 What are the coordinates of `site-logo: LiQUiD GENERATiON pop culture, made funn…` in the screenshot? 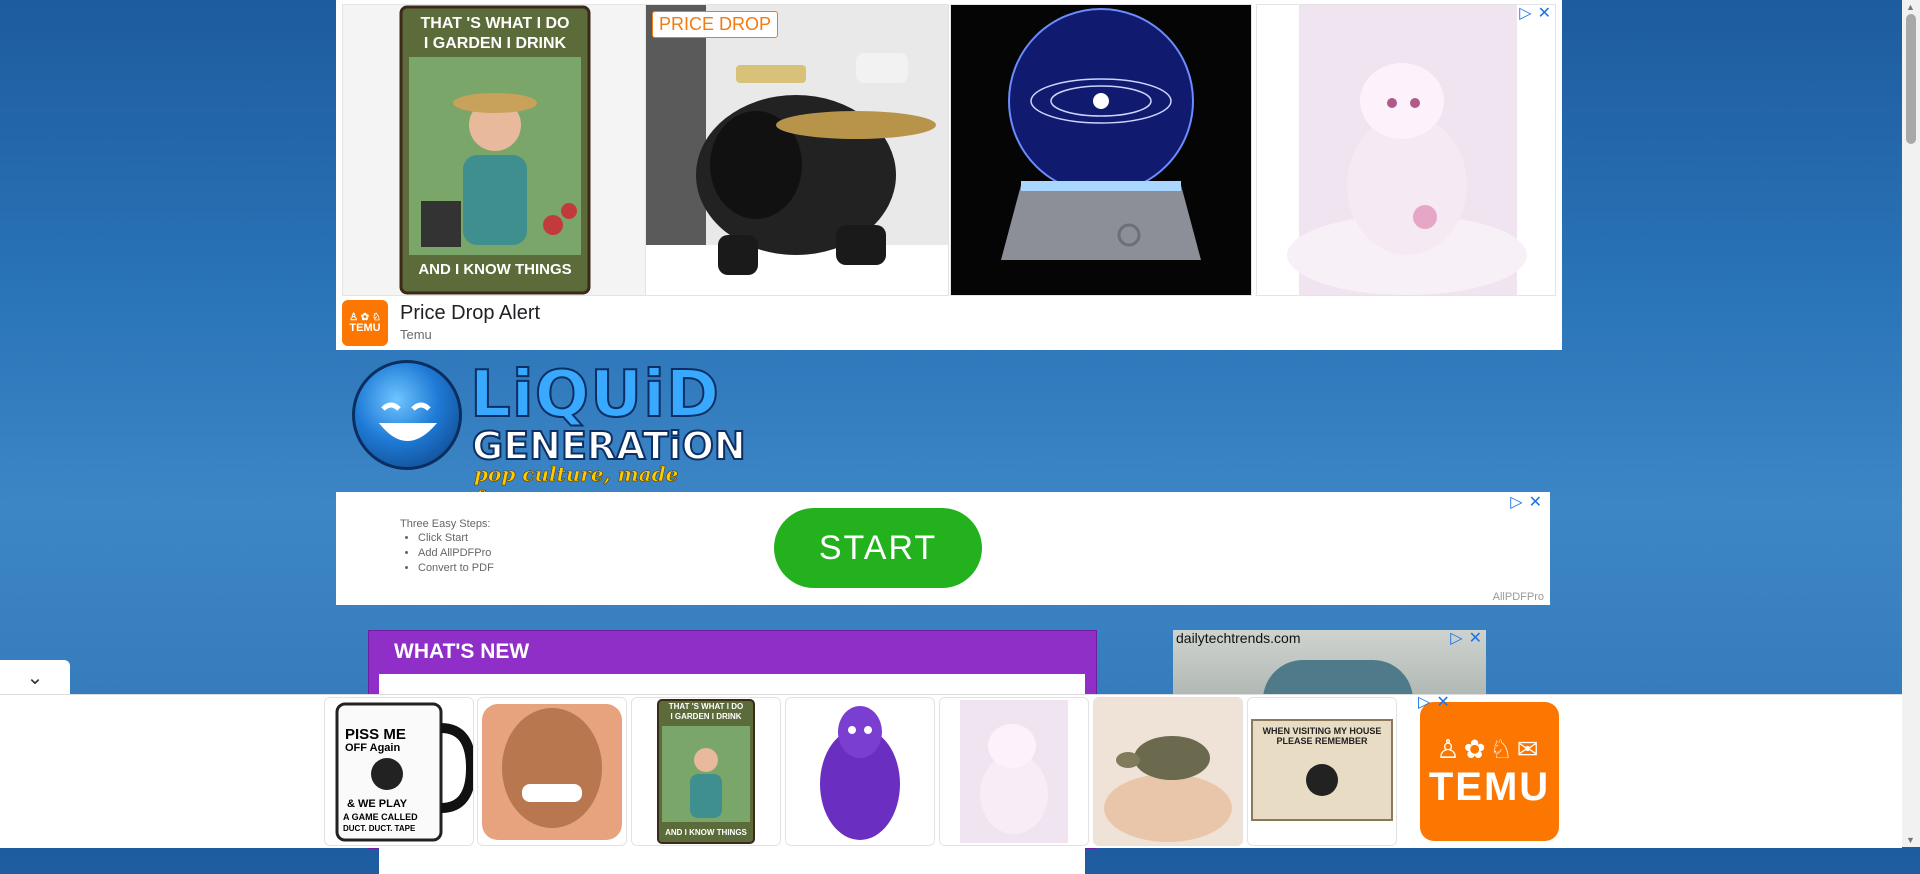 It's located at (549, 433).